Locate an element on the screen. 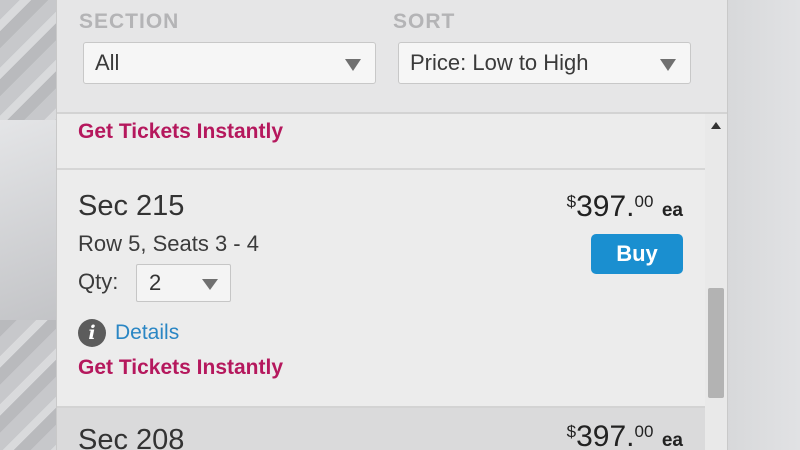  info-icon: i is located at coordinates (92, 333).